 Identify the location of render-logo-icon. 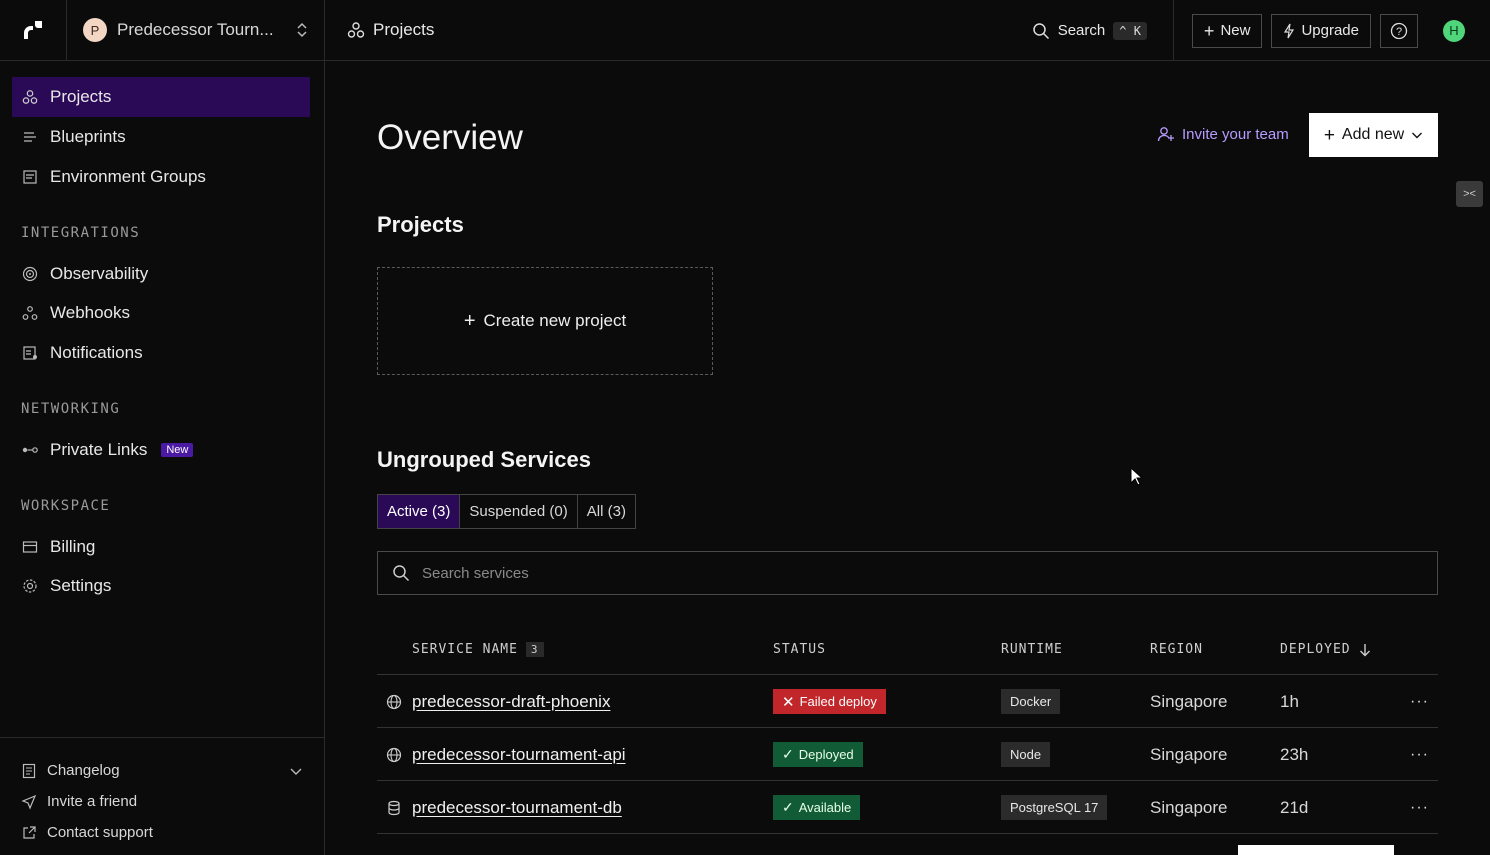
(33, 30).